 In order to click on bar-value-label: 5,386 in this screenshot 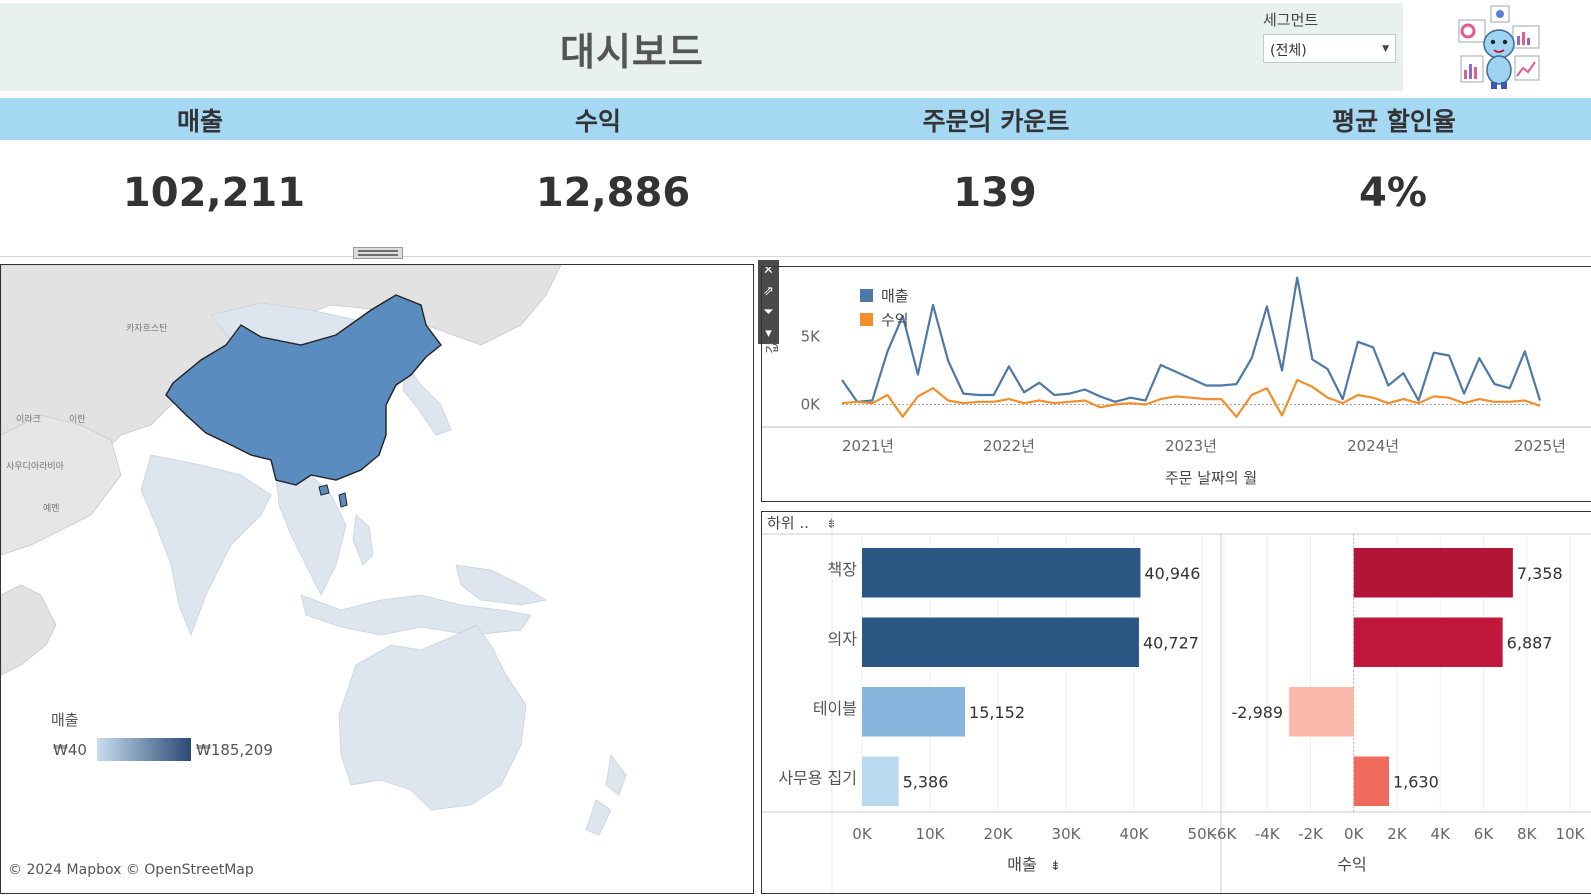, I will do `click(926, 781)`.